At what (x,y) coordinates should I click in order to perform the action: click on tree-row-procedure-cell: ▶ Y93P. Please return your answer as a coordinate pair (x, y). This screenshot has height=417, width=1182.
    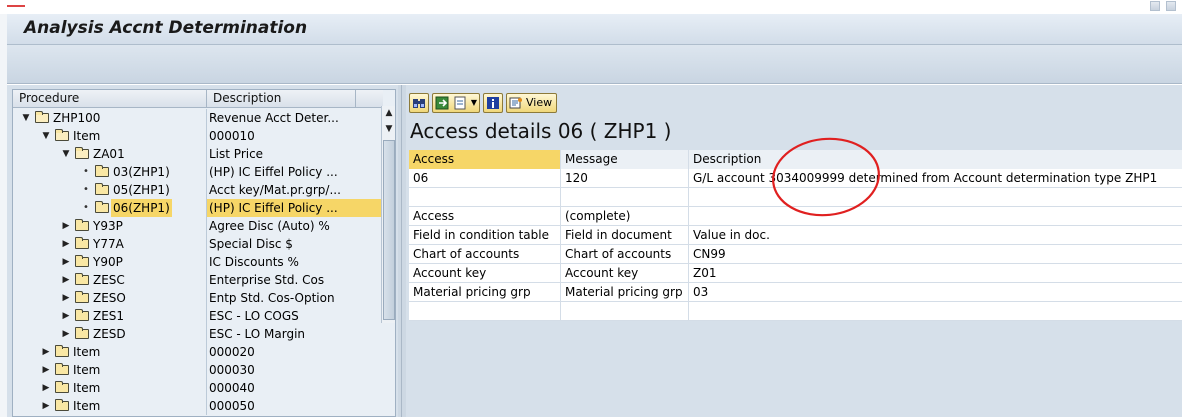
    Looking at the image, I should click on (110, 226).